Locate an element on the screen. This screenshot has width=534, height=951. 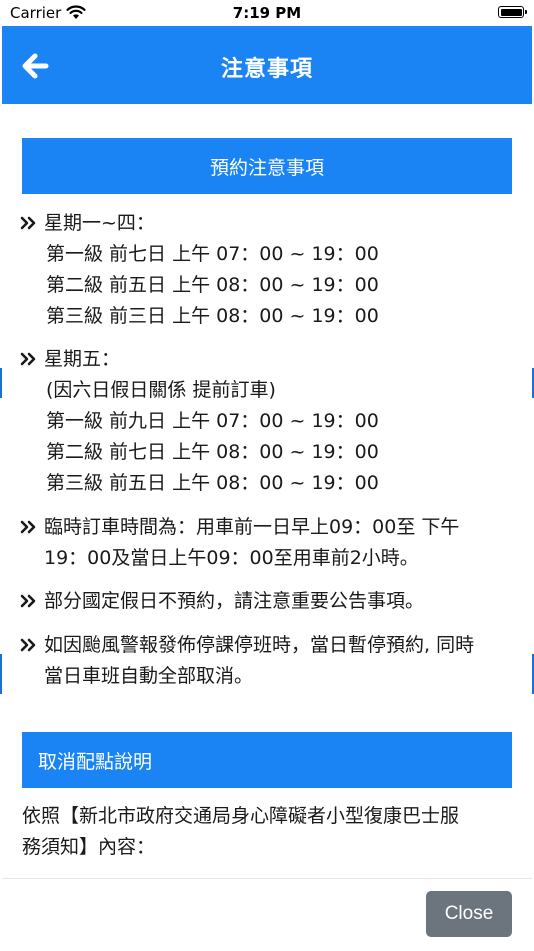
note-line: 第一級 前七日 上午 07：00 ~ 19：00 is located at coordinates (212, 254).